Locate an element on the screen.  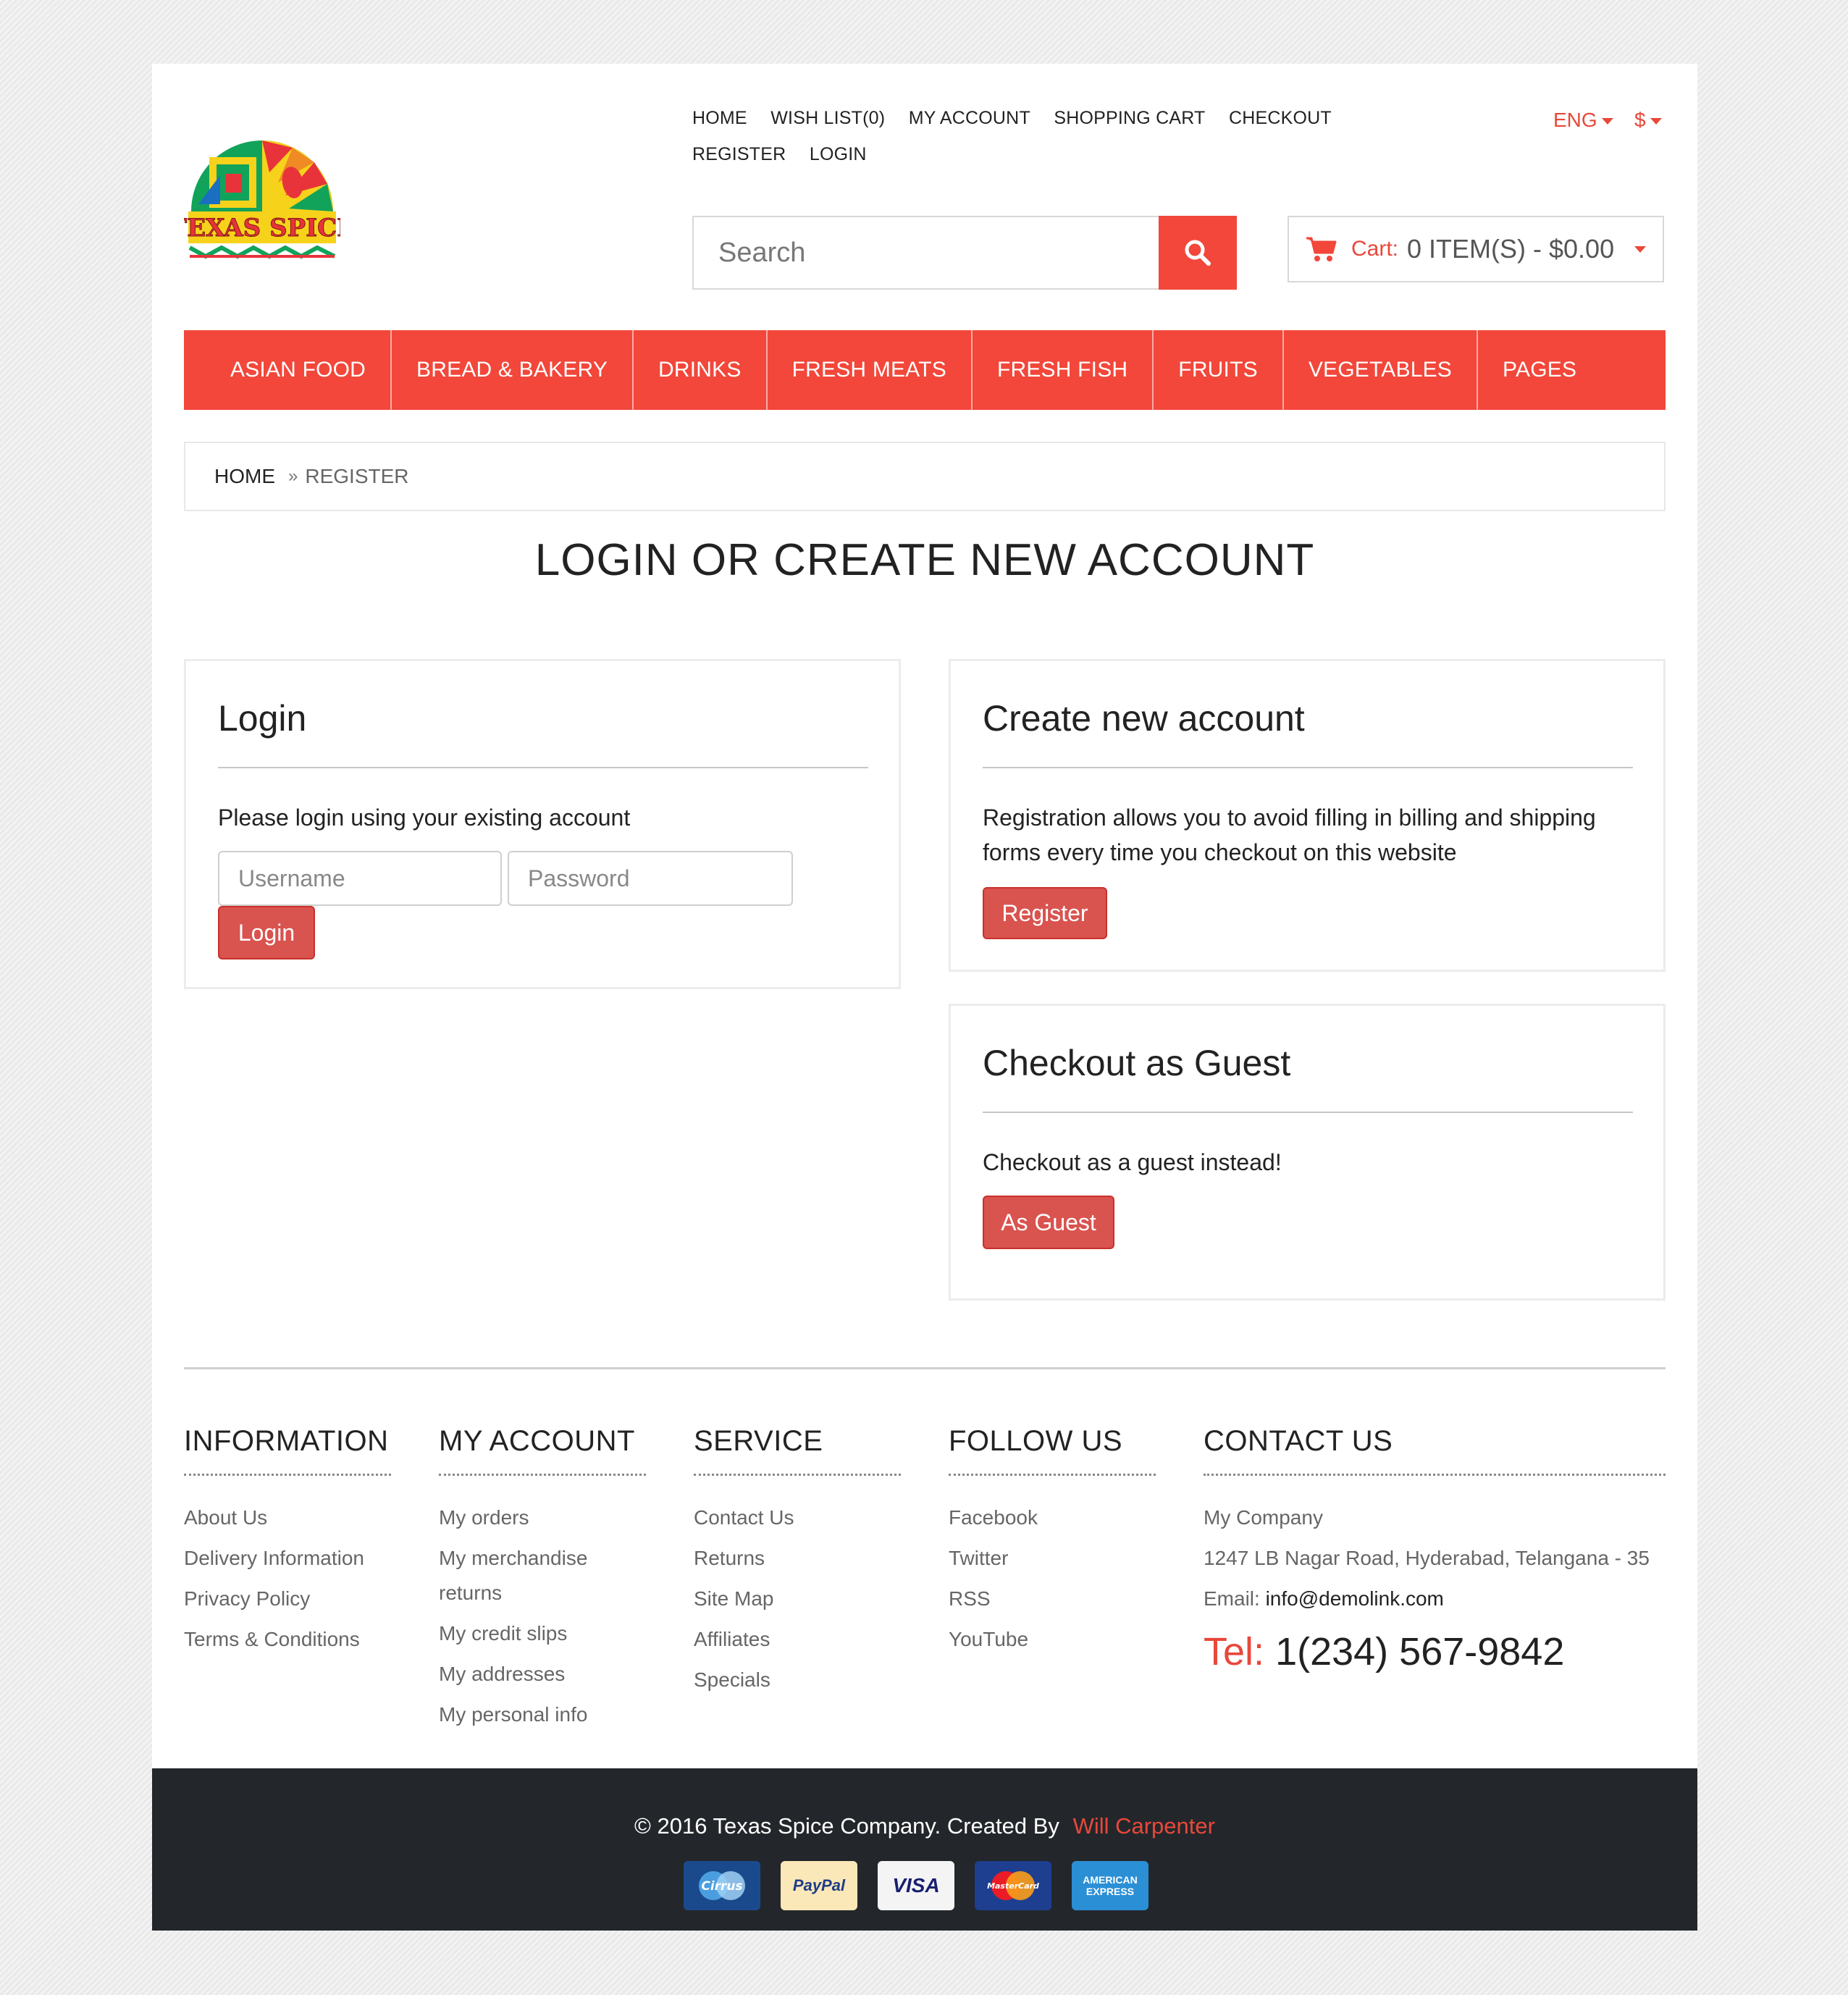
page-title: LOGIN OR CREATE NEW ACCOUNT is located at coordinates (924, 560).